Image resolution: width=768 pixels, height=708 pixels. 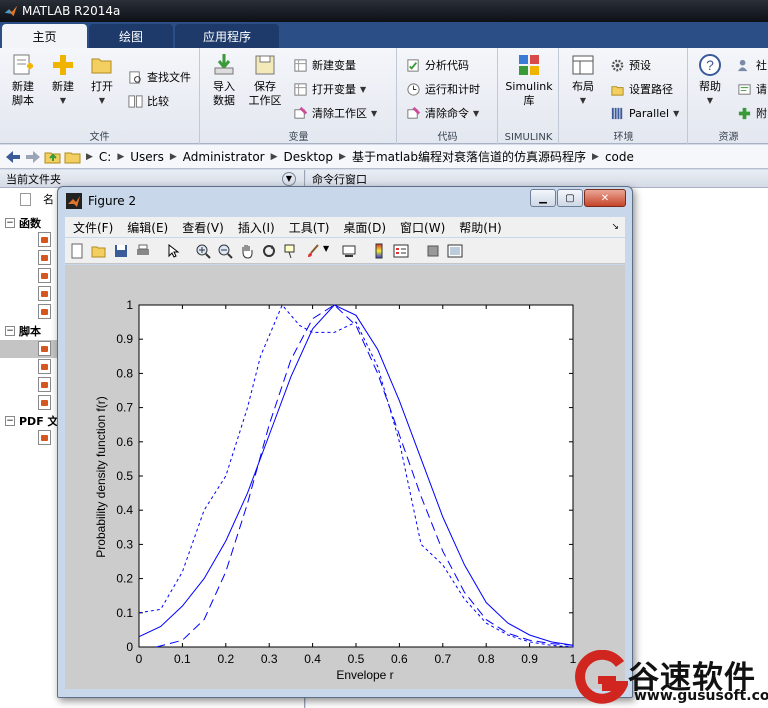 I want to click on menu-desktop: 桌面(D), so click(x=364, y=227).